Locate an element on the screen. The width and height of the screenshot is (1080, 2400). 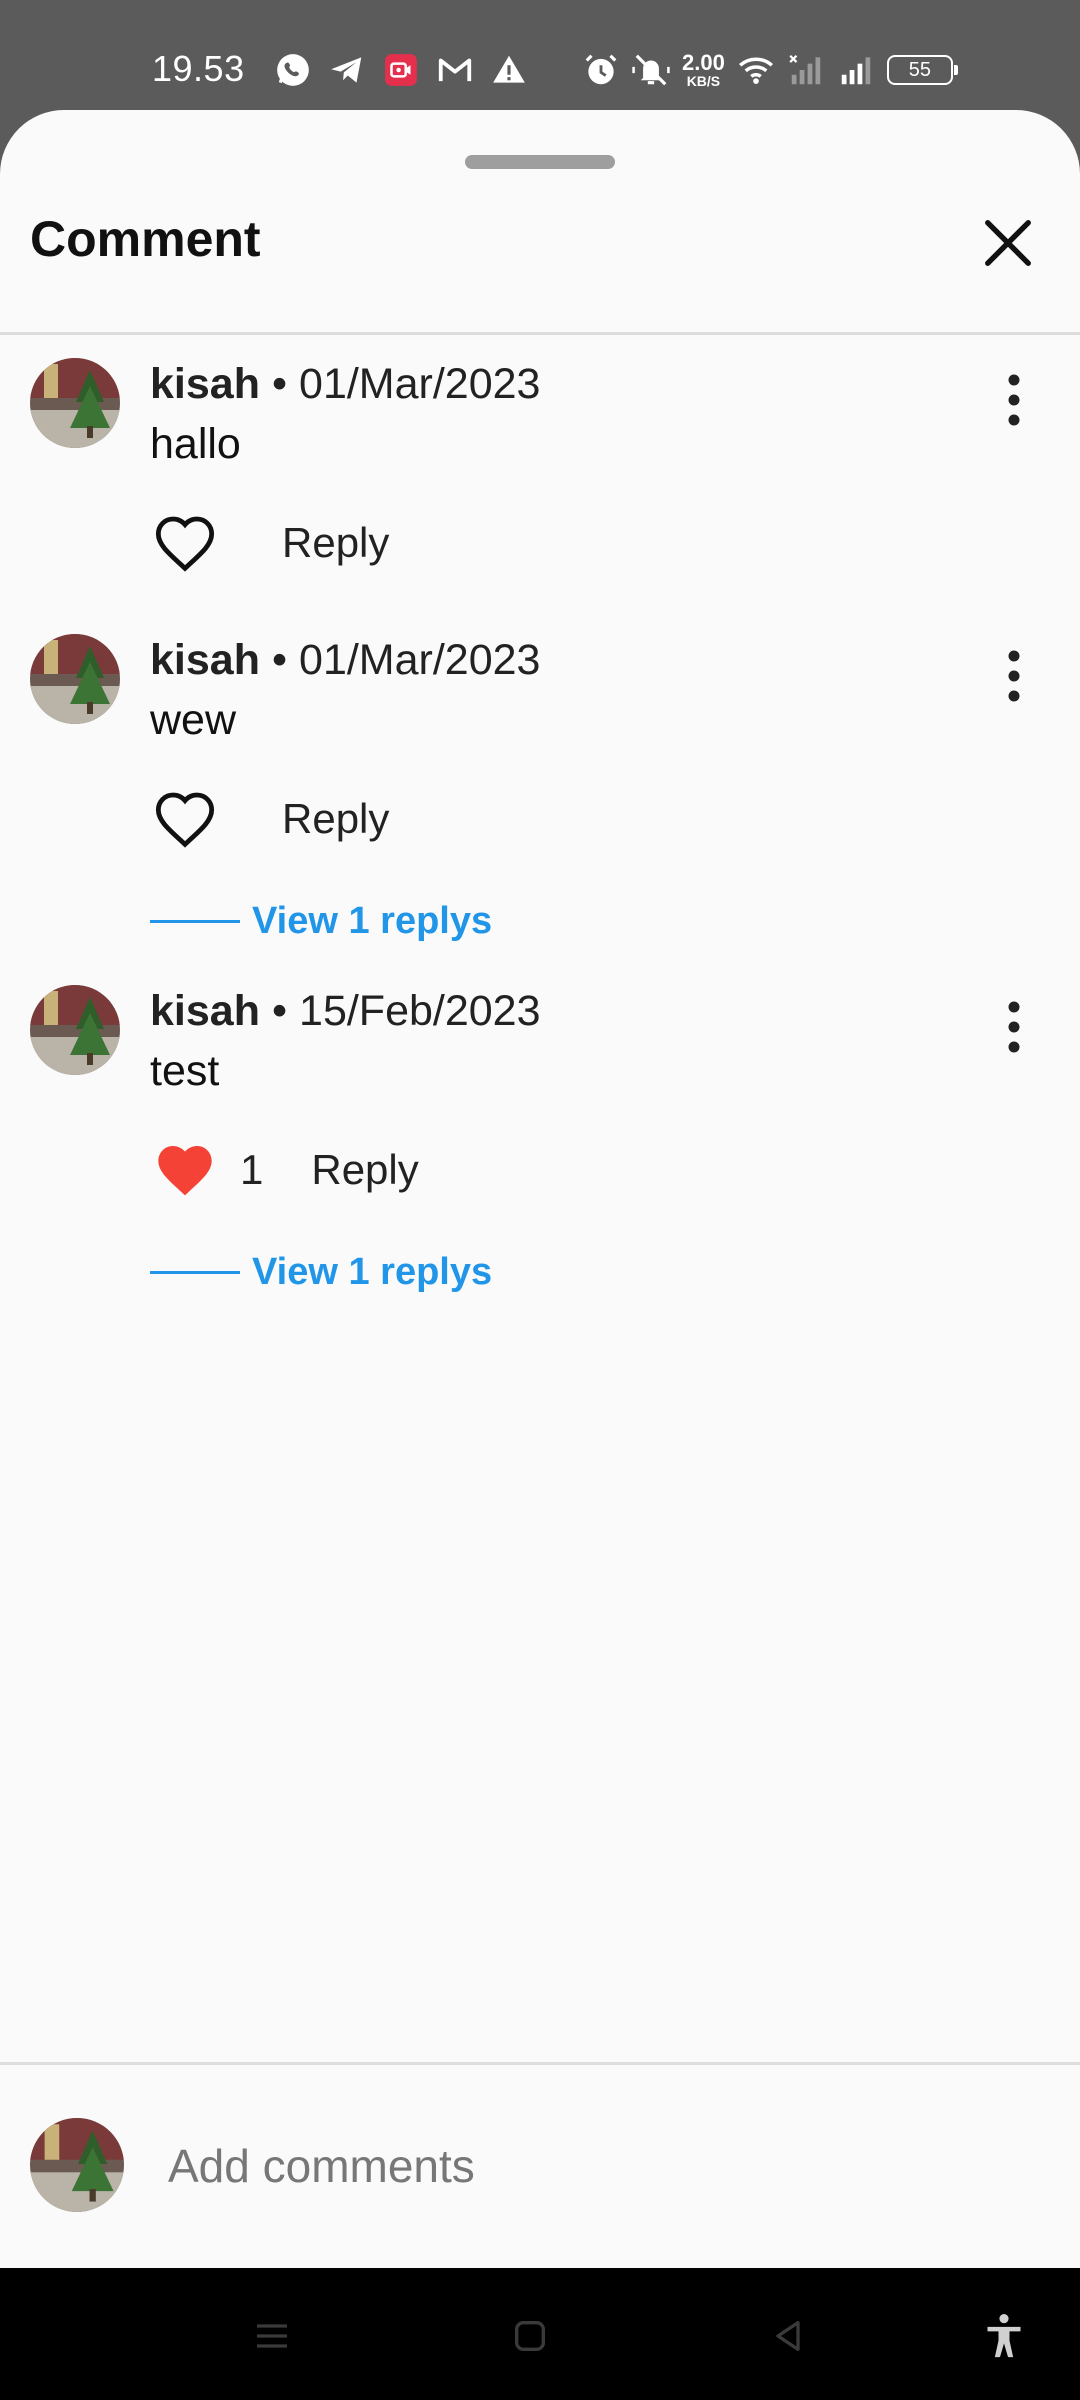
header-divider is located at coordinates (540, 333).